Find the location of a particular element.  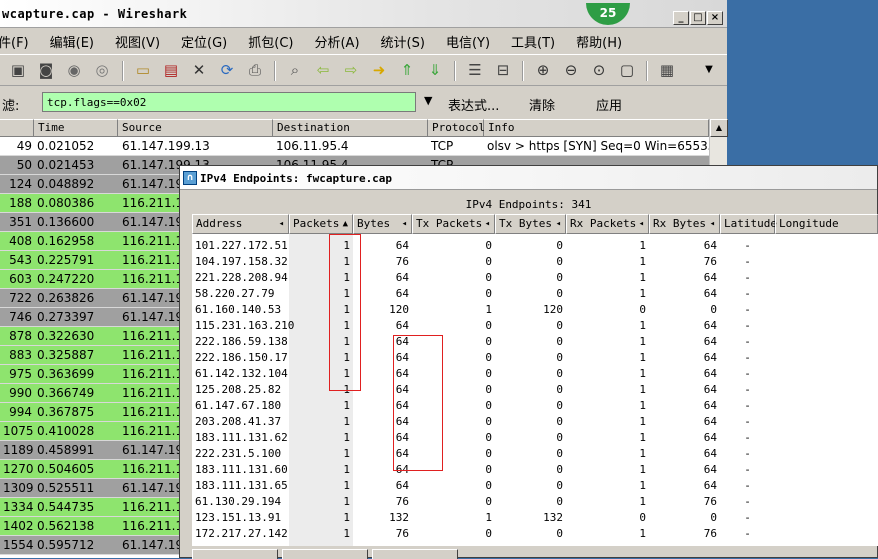

more-icon: ▼ is located at coordinates (709, 70).